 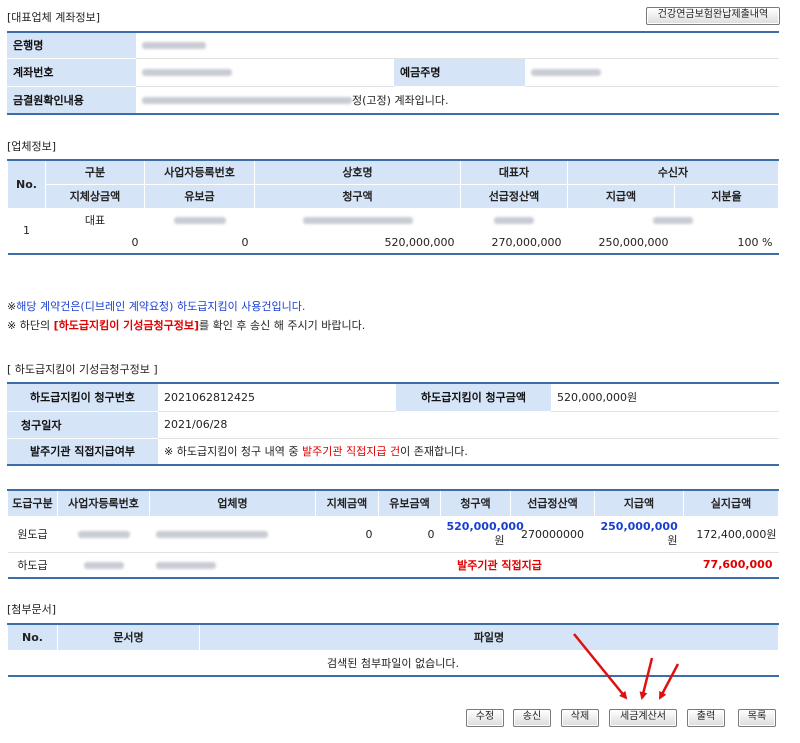 What do you see at coordinates (419, 242) in the screenshot?
I see `company-row-claim: 520,000,000` at bounding box center [419, 242].